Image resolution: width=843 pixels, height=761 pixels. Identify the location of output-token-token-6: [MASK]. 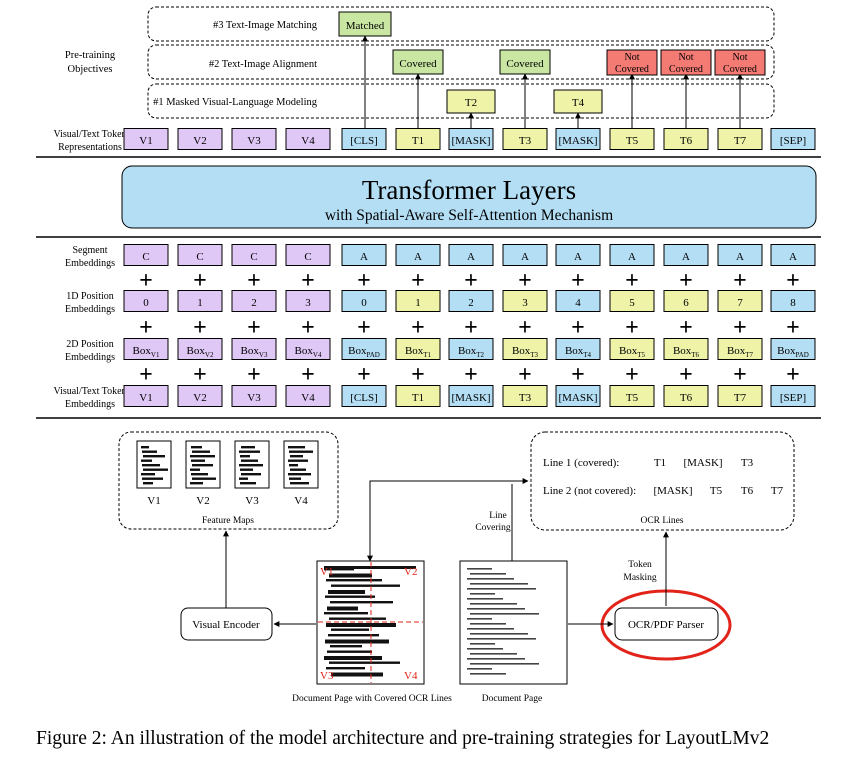
(470, 141).